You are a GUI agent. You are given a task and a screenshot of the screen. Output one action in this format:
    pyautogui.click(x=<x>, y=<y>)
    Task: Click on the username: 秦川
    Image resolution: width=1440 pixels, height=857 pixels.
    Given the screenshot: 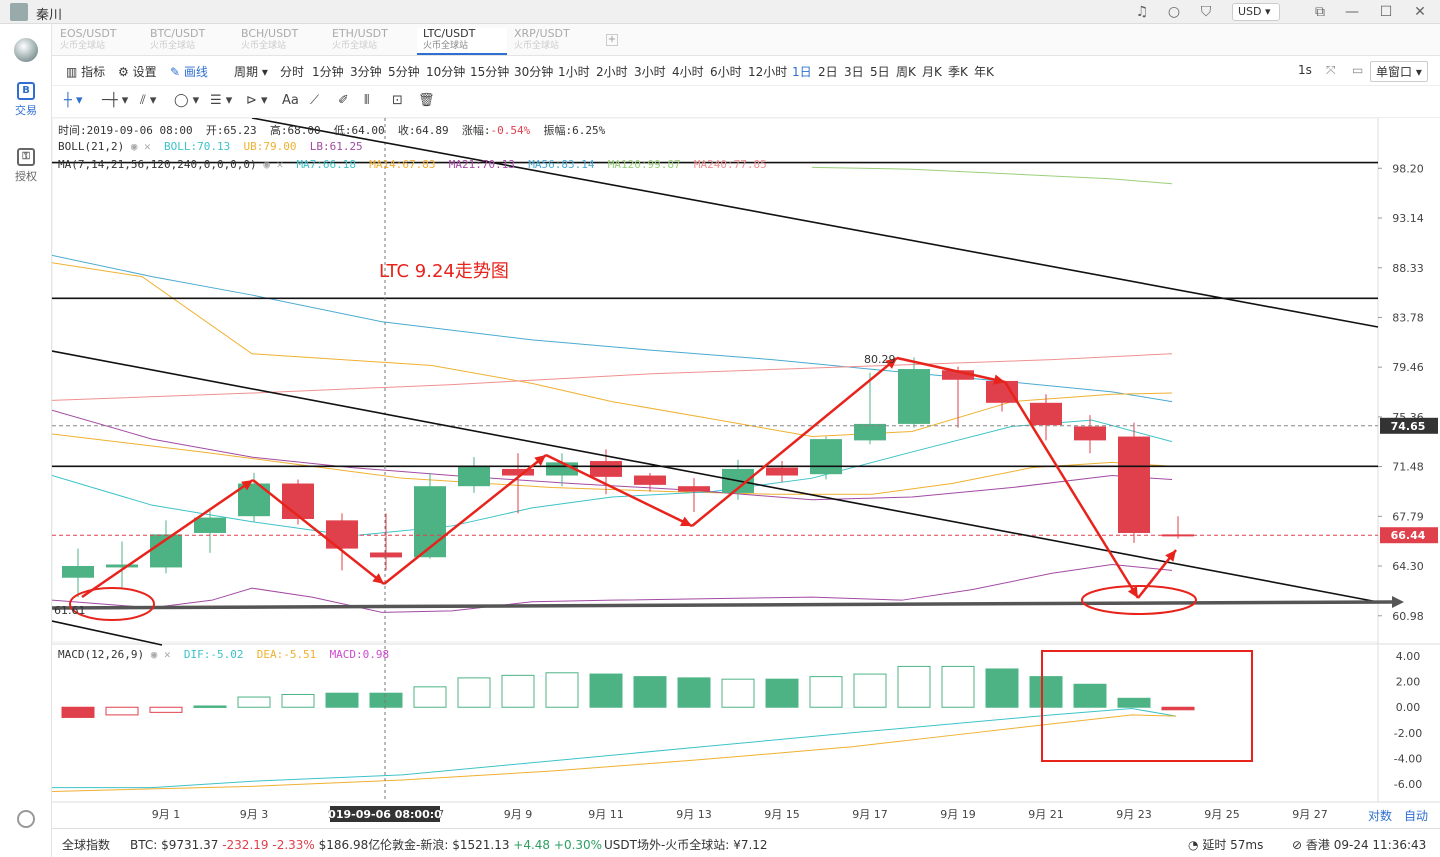 What is the action you would take?
    pyautogui.click(x=49, y=13)
    